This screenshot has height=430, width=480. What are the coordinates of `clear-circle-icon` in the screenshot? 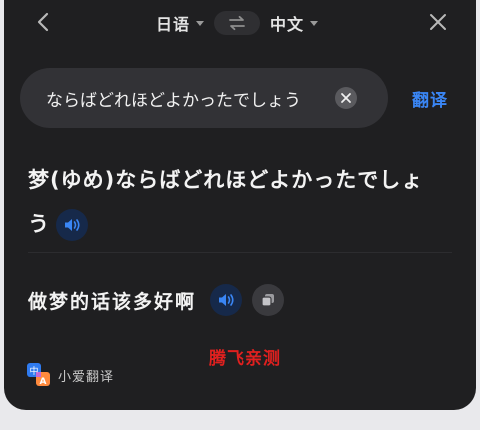 It's located at (346, 98).